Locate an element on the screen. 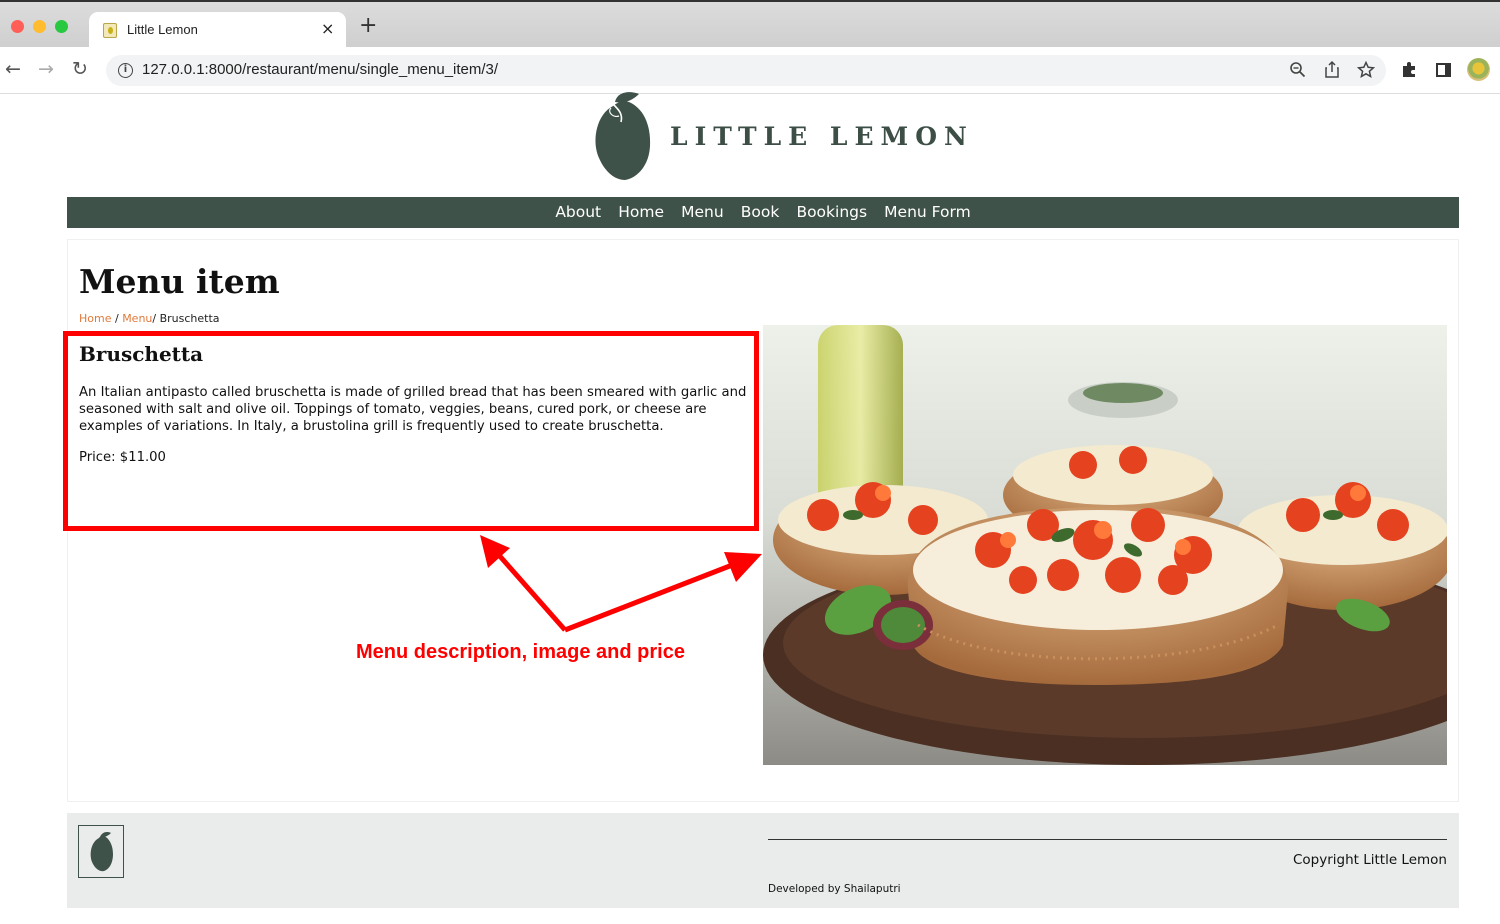  browser-tab-strip: Little Lemon × + is located at coordinates (750, 24).